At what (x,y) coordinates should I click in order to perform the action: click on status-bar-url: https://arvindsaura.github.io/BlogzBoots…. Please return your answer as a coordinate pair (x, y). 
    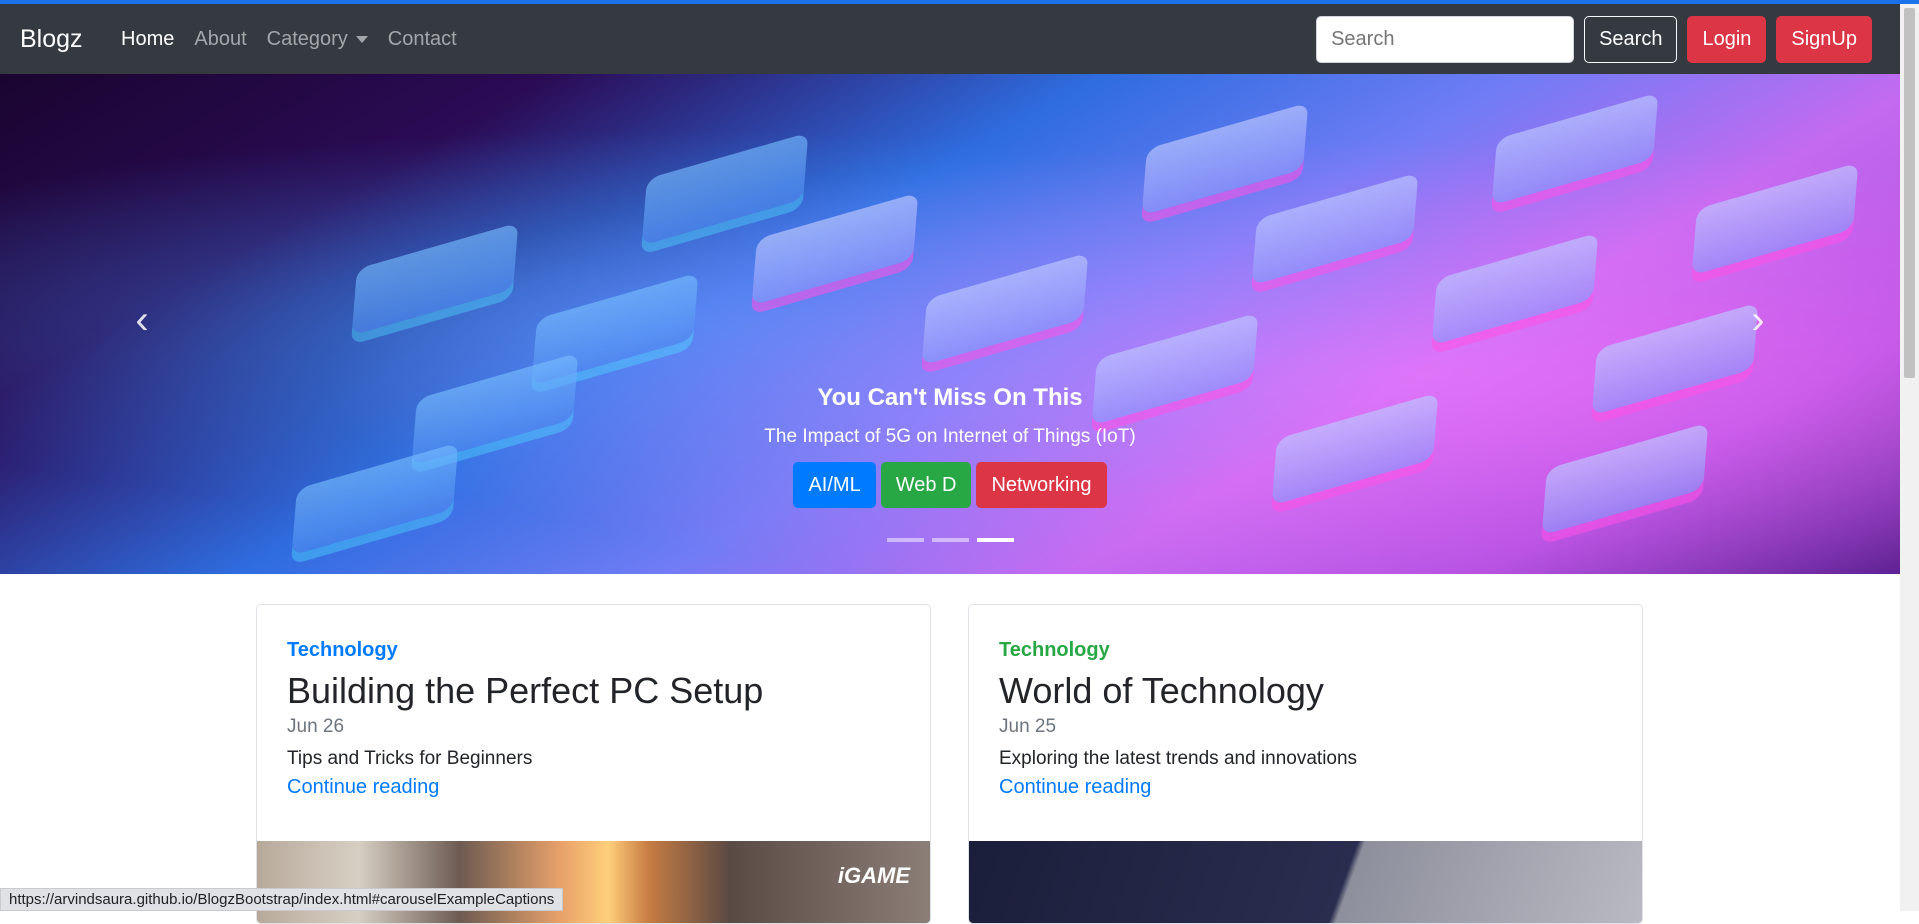
    Looking at the image, I should click on (282, 899).